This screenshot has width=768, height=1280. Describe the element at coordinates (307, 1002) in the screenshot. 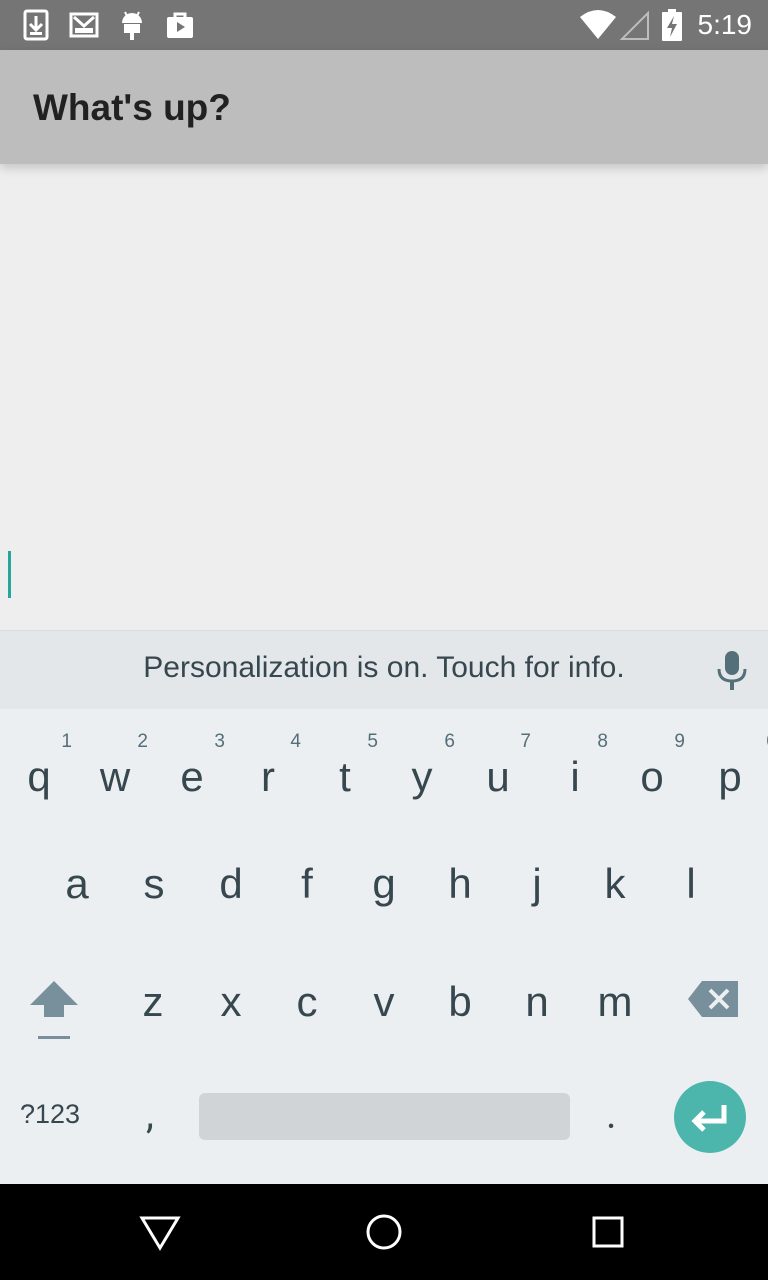

I see `key-c: c` at that location.